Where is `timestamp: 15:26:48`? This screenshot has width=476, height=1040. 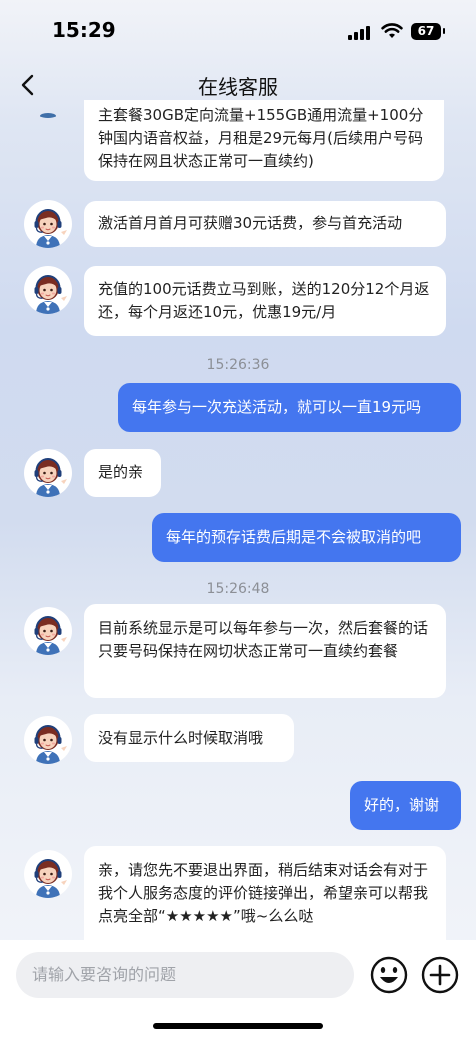
timestamp: 15:26:48 is located at coordinates (238, 589).